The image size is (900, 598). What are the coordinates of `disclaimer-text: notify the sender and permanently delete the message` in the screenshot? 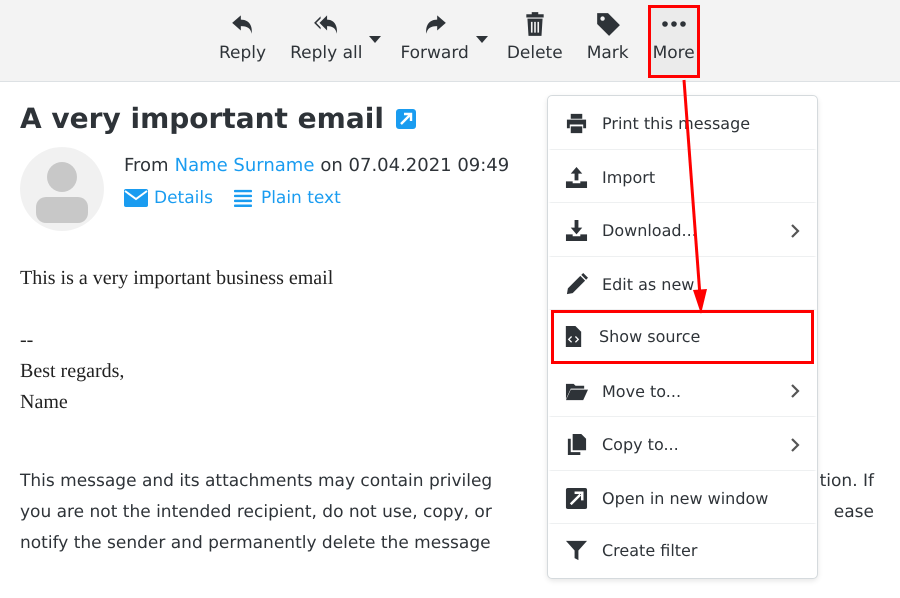 It's located at (255, 543).